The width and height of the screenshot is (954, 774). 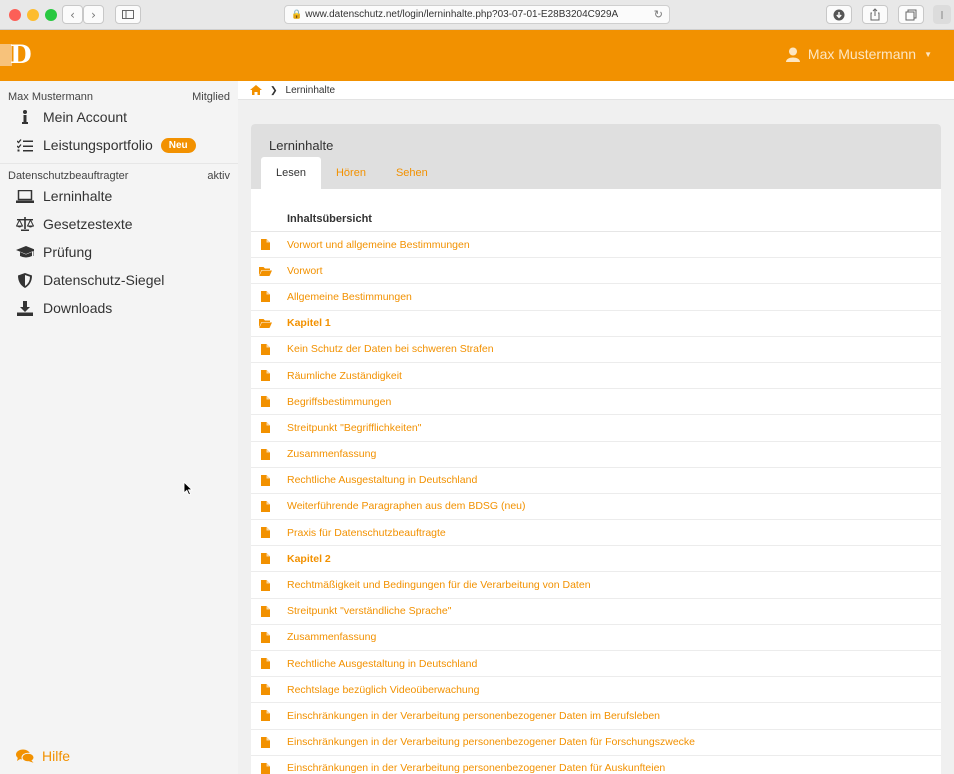 I want to click on graduation-cap-icon, so click(x=25, y=252).